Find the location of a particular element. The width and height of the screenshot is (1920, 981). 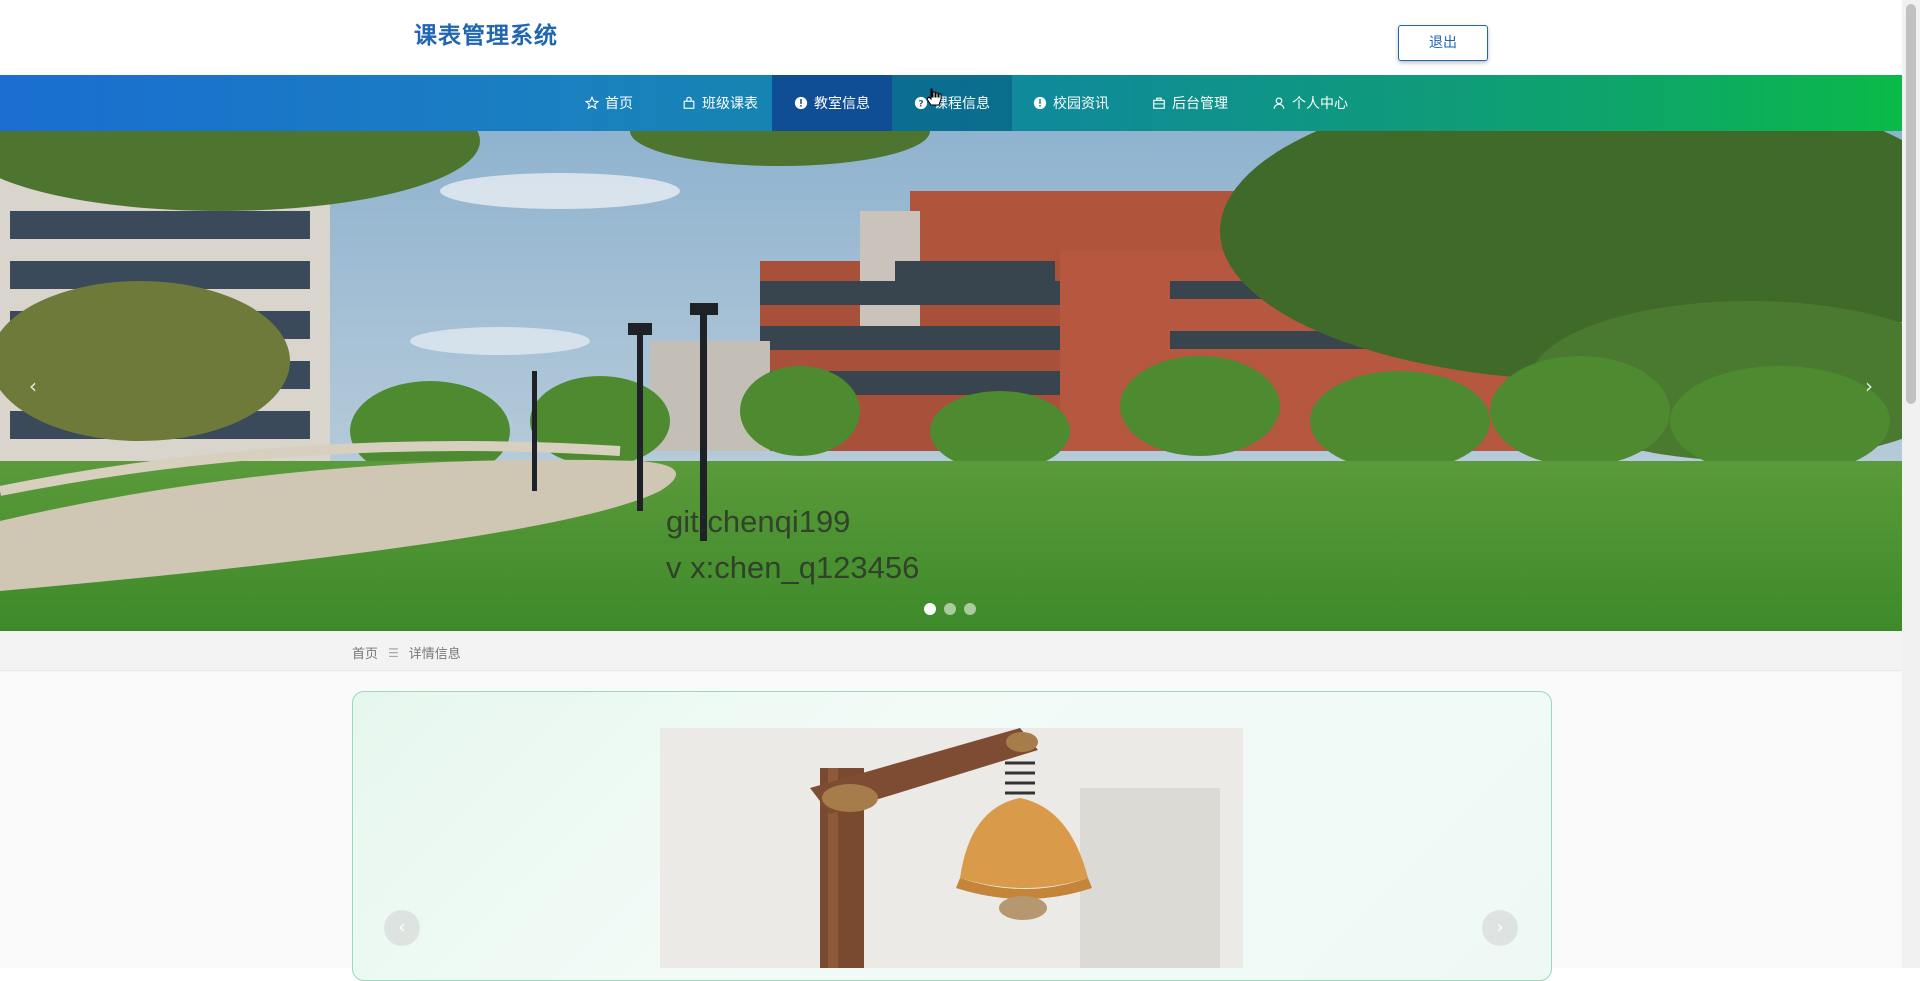

nav-item-campus-news: 校园资讯 is located at coordinates (1071, 103).